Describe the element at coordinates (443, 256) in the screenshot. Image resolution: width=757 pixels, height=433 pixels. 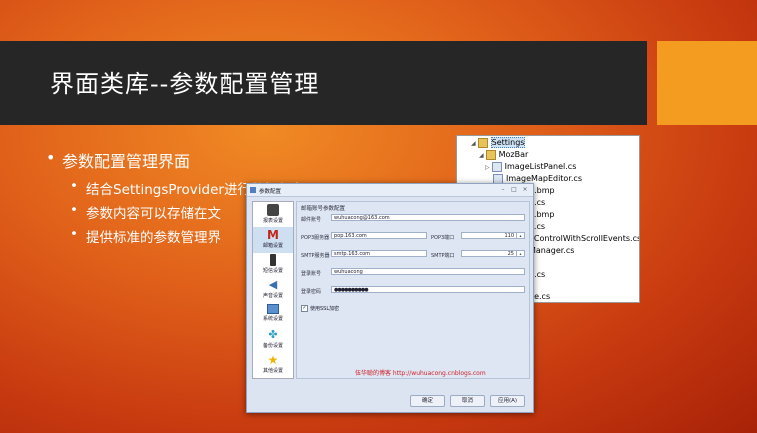
I see `smtp-port-label: SMTP端口` at that location.